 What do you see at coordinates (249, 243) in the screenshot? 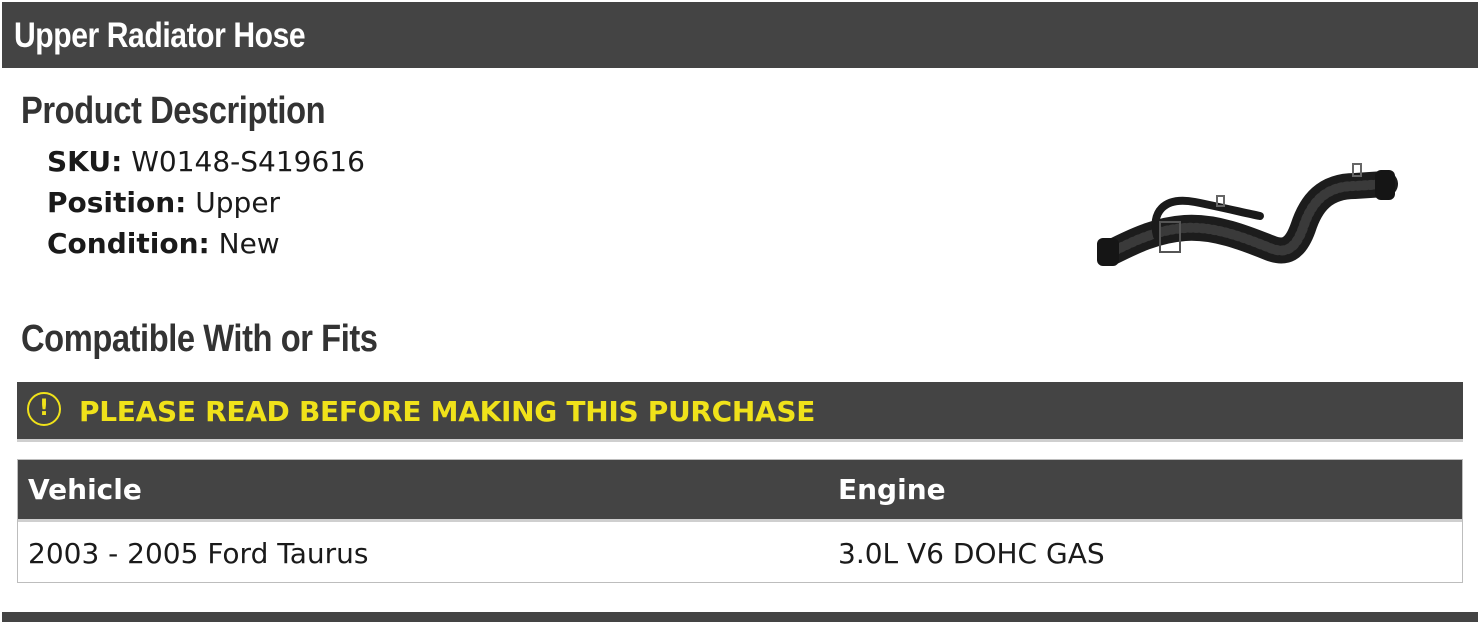
I see `condition-value: New` at bounding box center [249, 243].